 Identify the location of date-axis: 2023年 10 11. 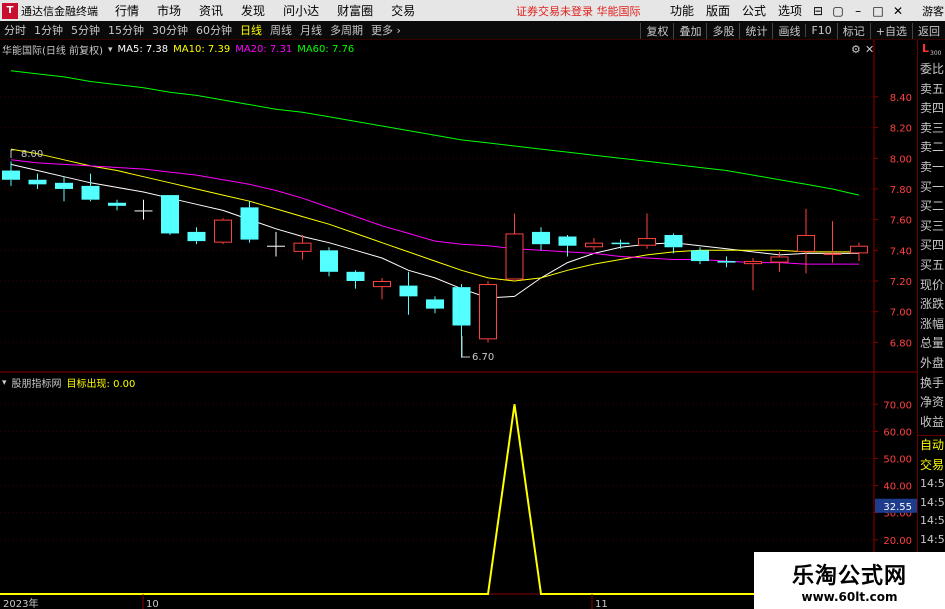
(305, 601).